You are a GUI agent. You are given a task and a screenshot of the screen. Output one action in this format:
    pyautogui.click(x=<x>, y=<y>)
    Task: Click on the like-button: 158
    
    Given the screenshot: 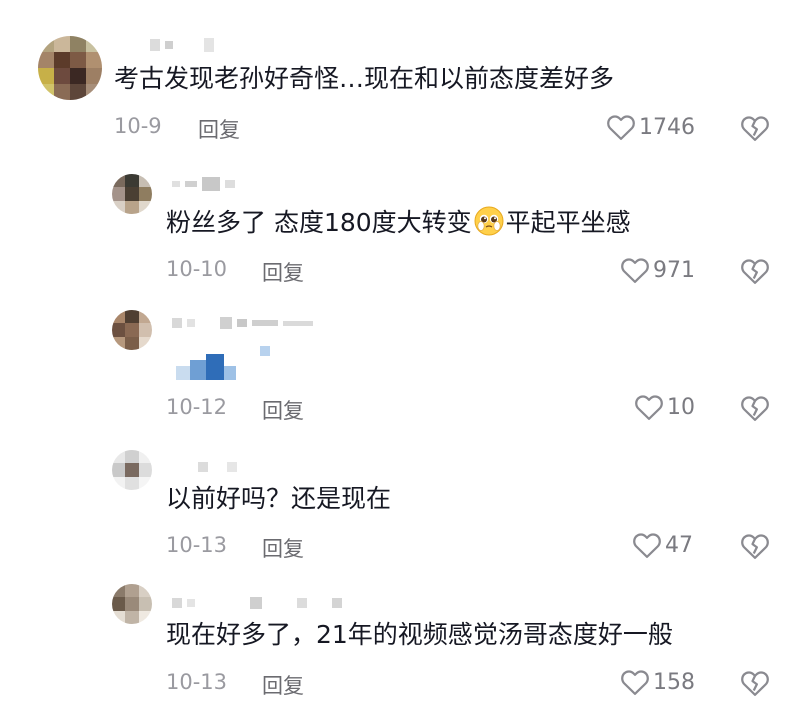 What is the action you would take?
    pyautogui.click(x=657, y=682)
    